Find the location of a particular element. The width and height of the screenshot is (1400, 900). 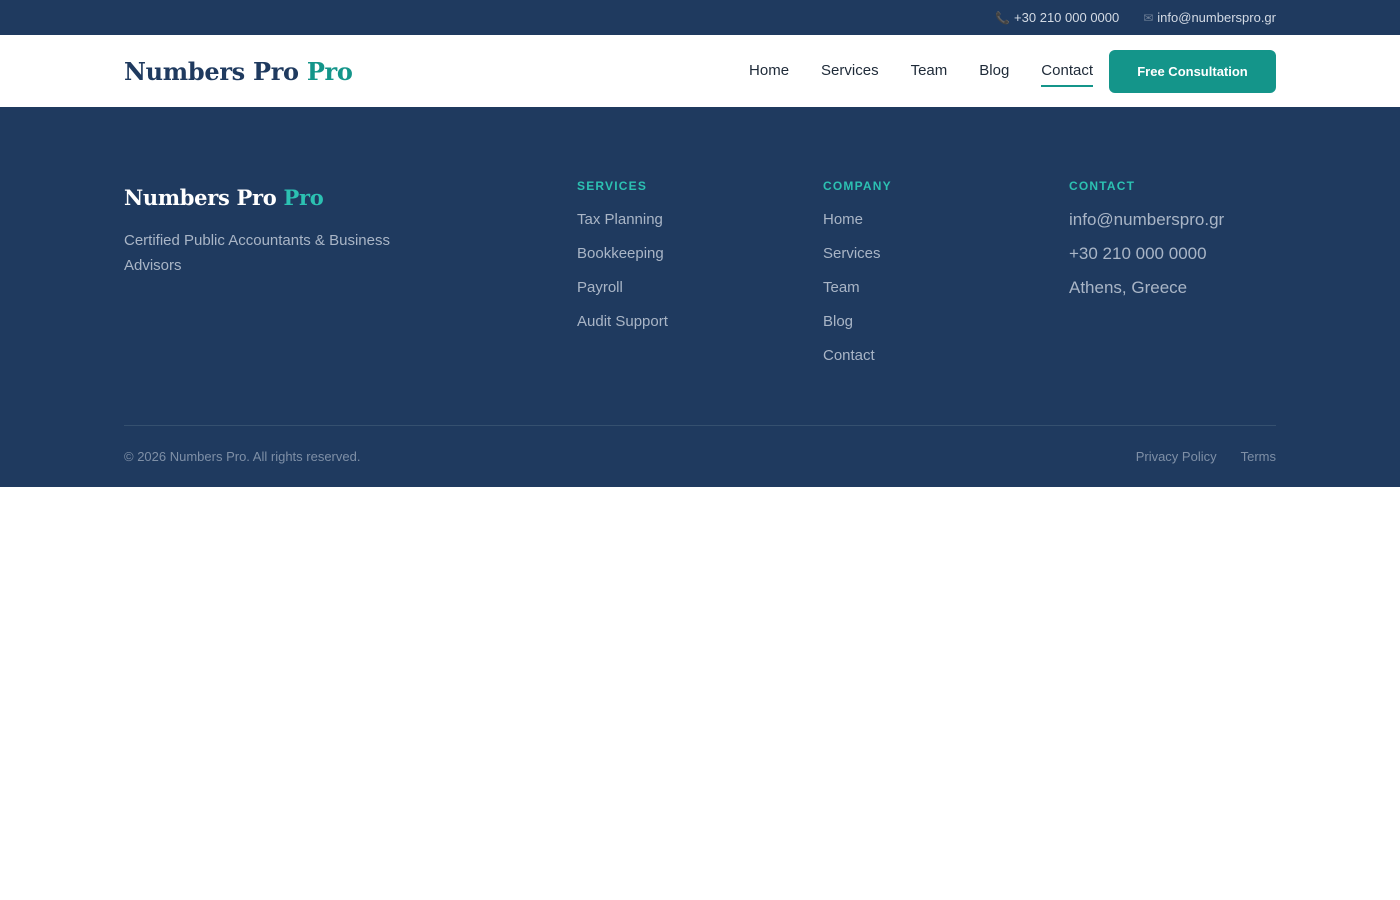

list-item: Tax Planning is located at coordinates (700, 228).